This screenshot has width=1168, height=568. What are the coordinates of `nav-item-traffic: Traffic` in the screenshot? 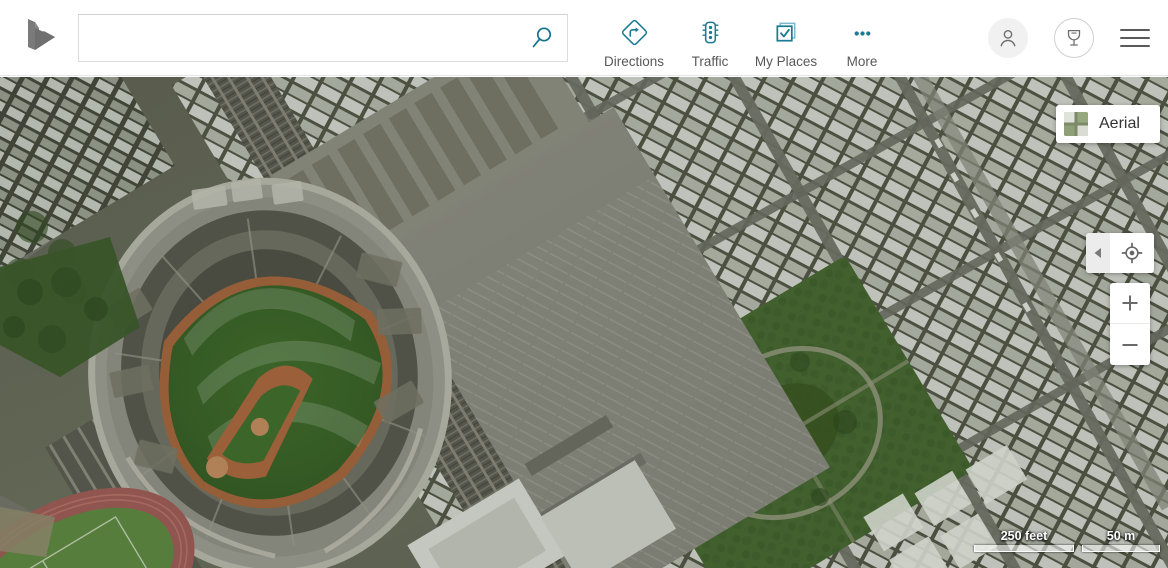 It's located at (710, 41).